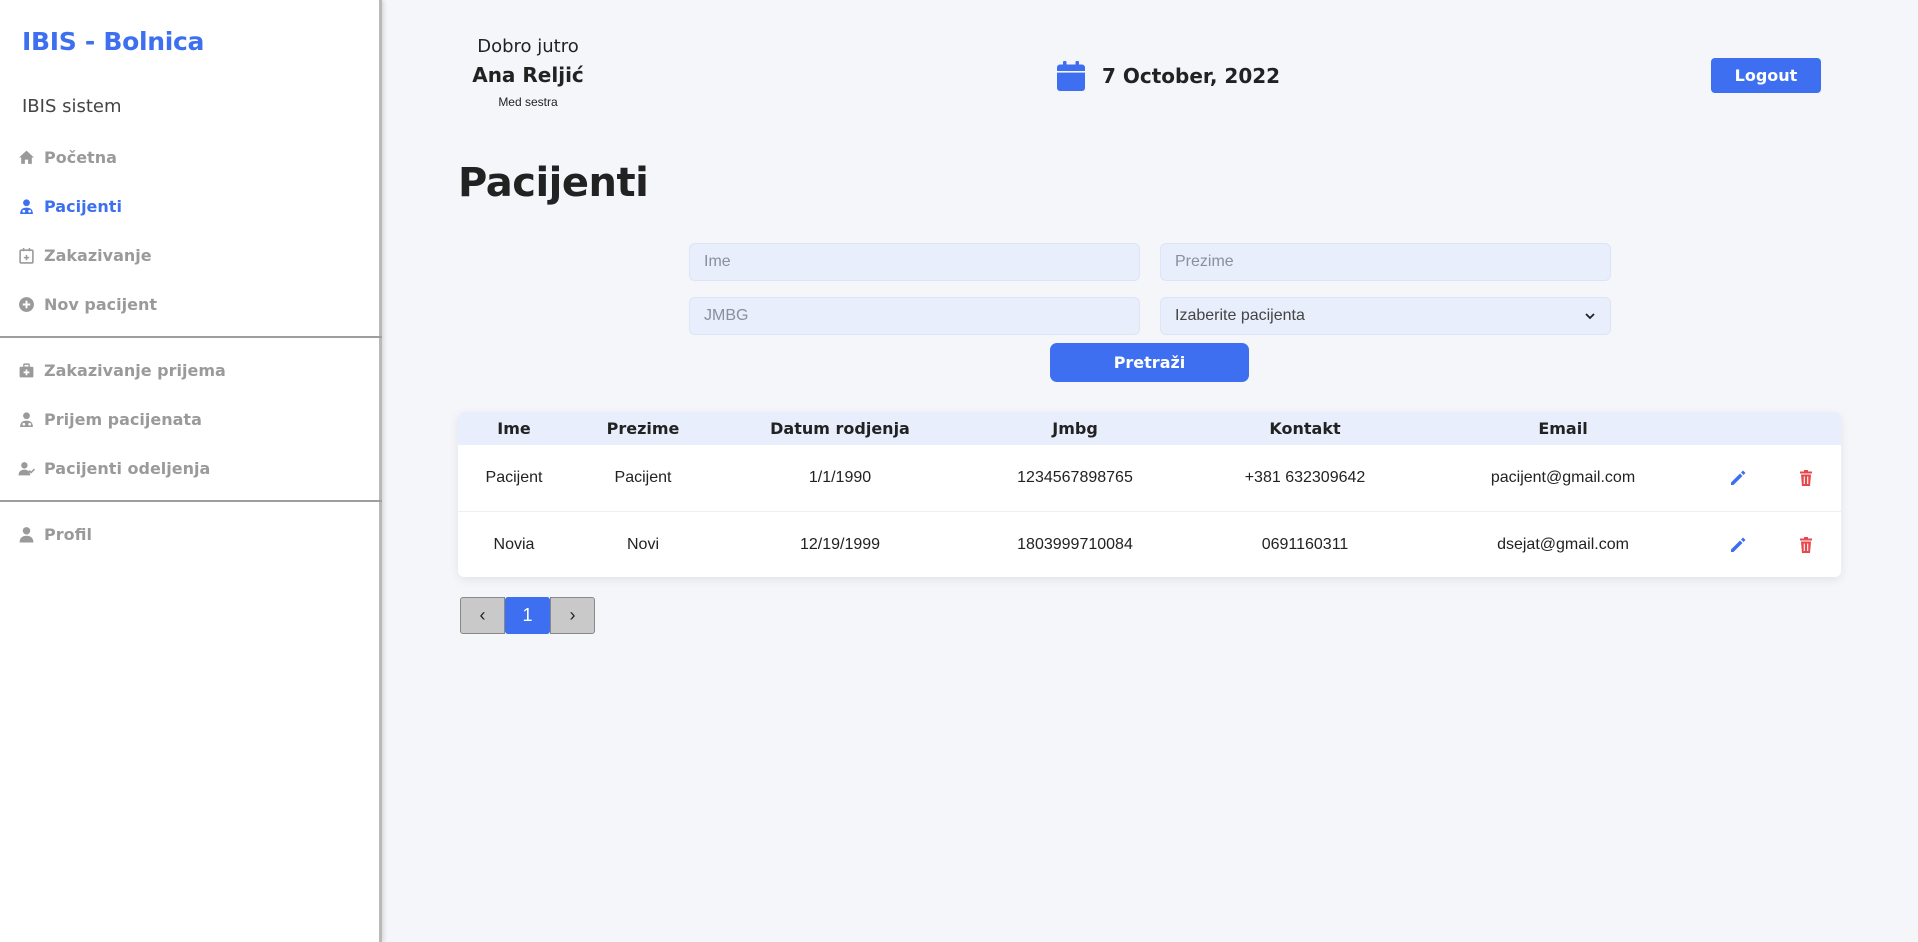 The height and width of the screenshot is (942, 1918). What do you see at coordinates (1305, 428) in the screenshot?
I see `column-header-kontakt: Kontakt` at bounding box center [1305, 428].